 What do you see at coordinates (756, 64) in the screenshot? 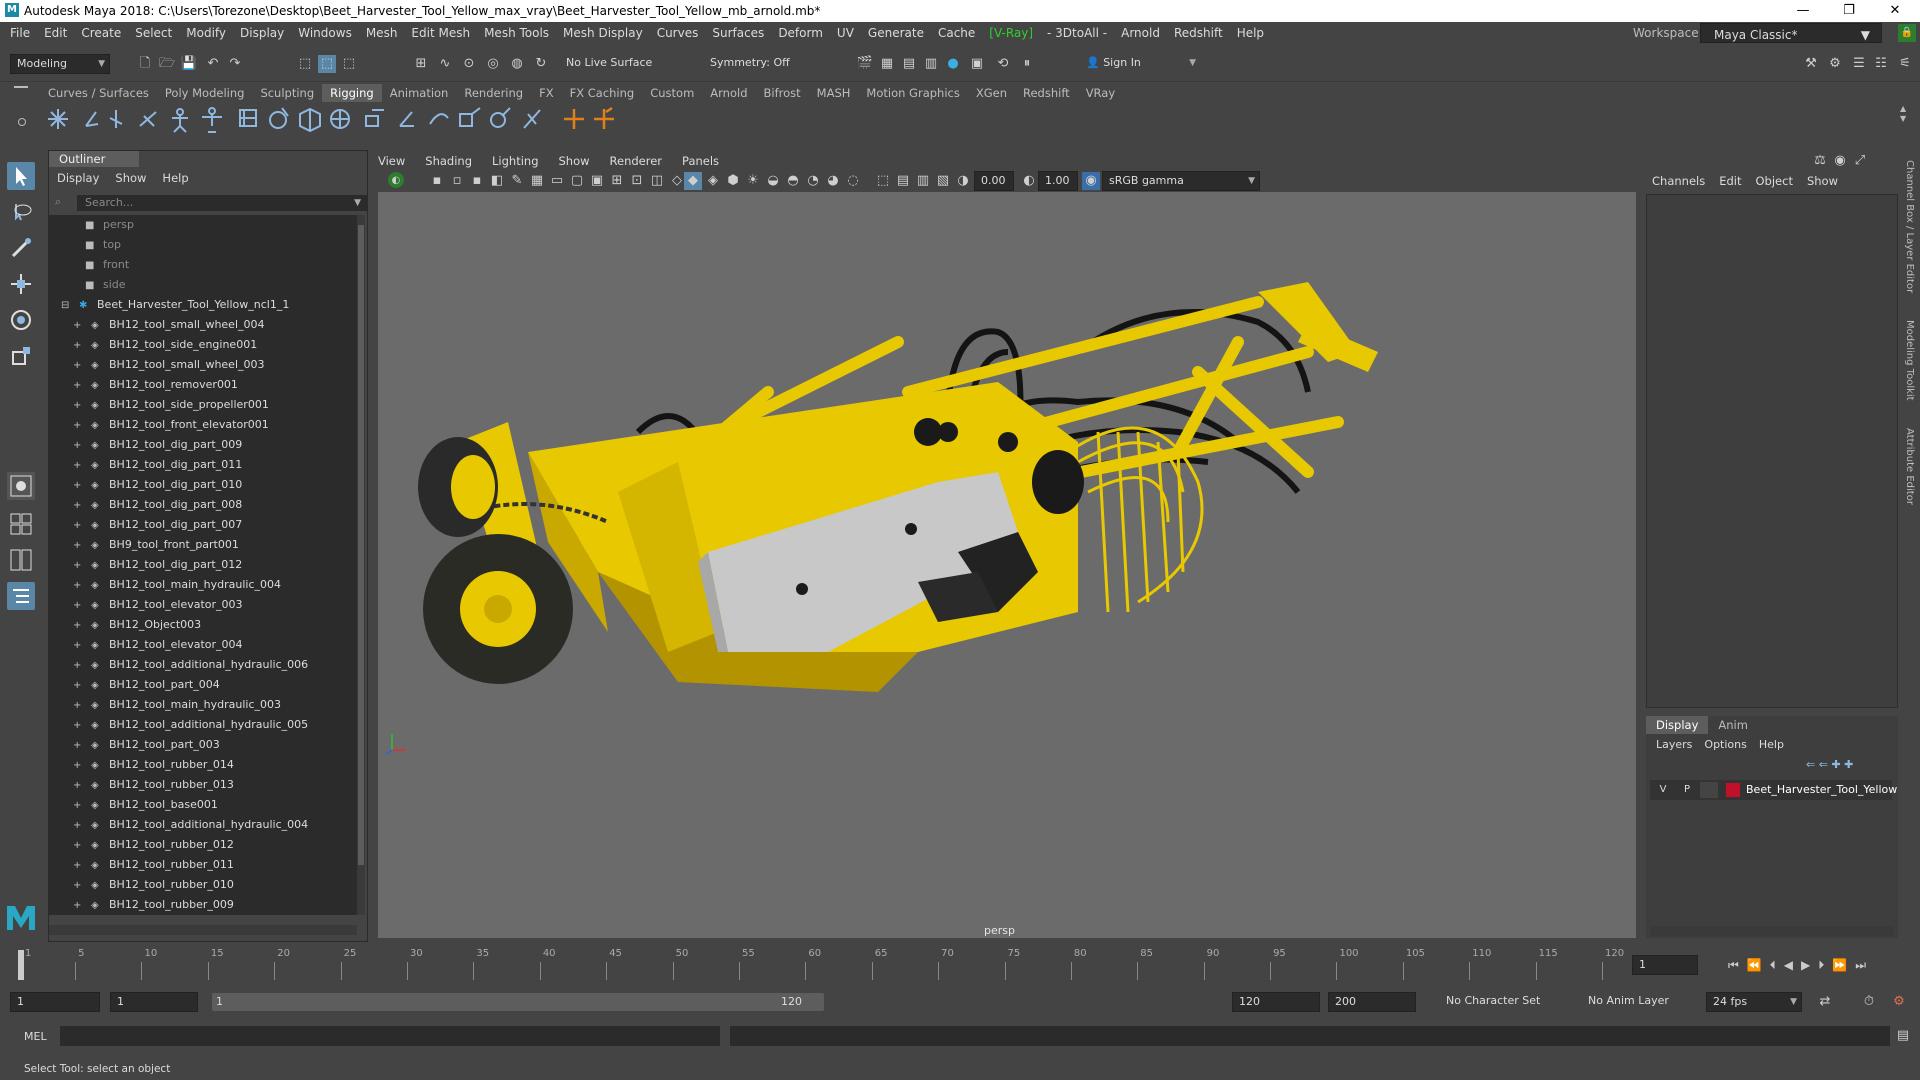
I see `symmetry-dropdown: Symmetry: Off` at bounding box center [756, 64].